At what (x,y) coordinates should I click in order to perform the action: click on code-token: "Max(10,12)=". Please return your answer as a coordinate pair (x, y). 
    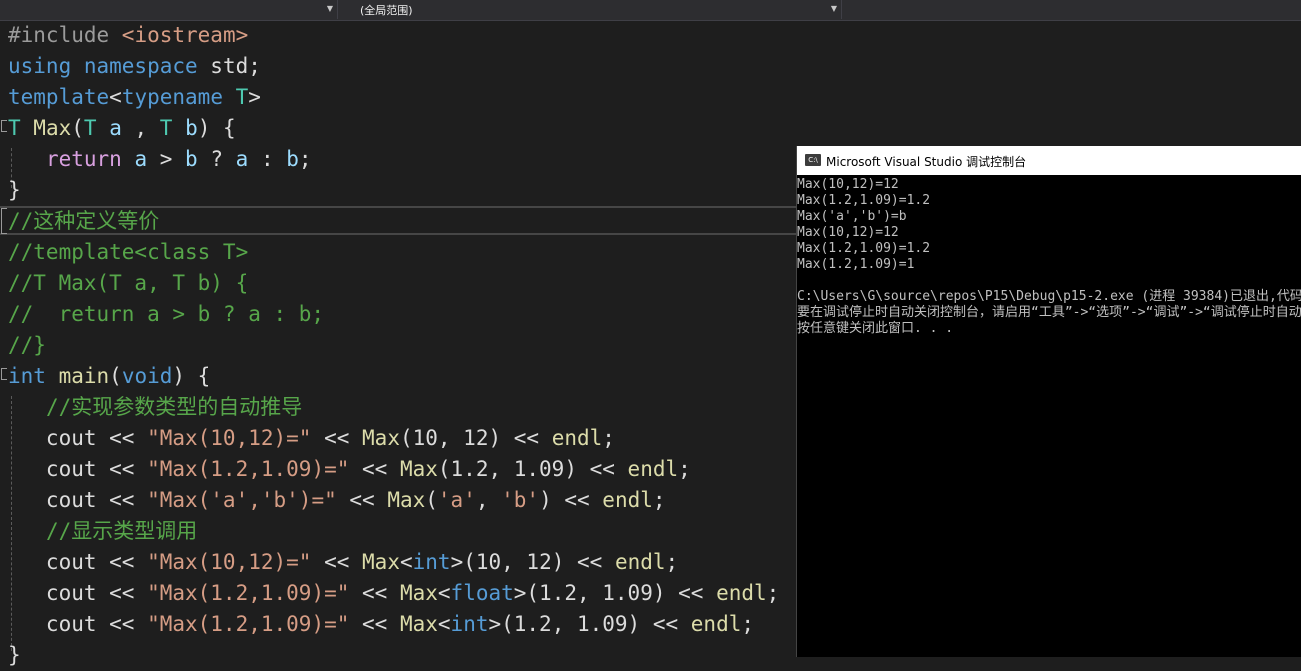
    Looking at the image, I should click on (229, 438).